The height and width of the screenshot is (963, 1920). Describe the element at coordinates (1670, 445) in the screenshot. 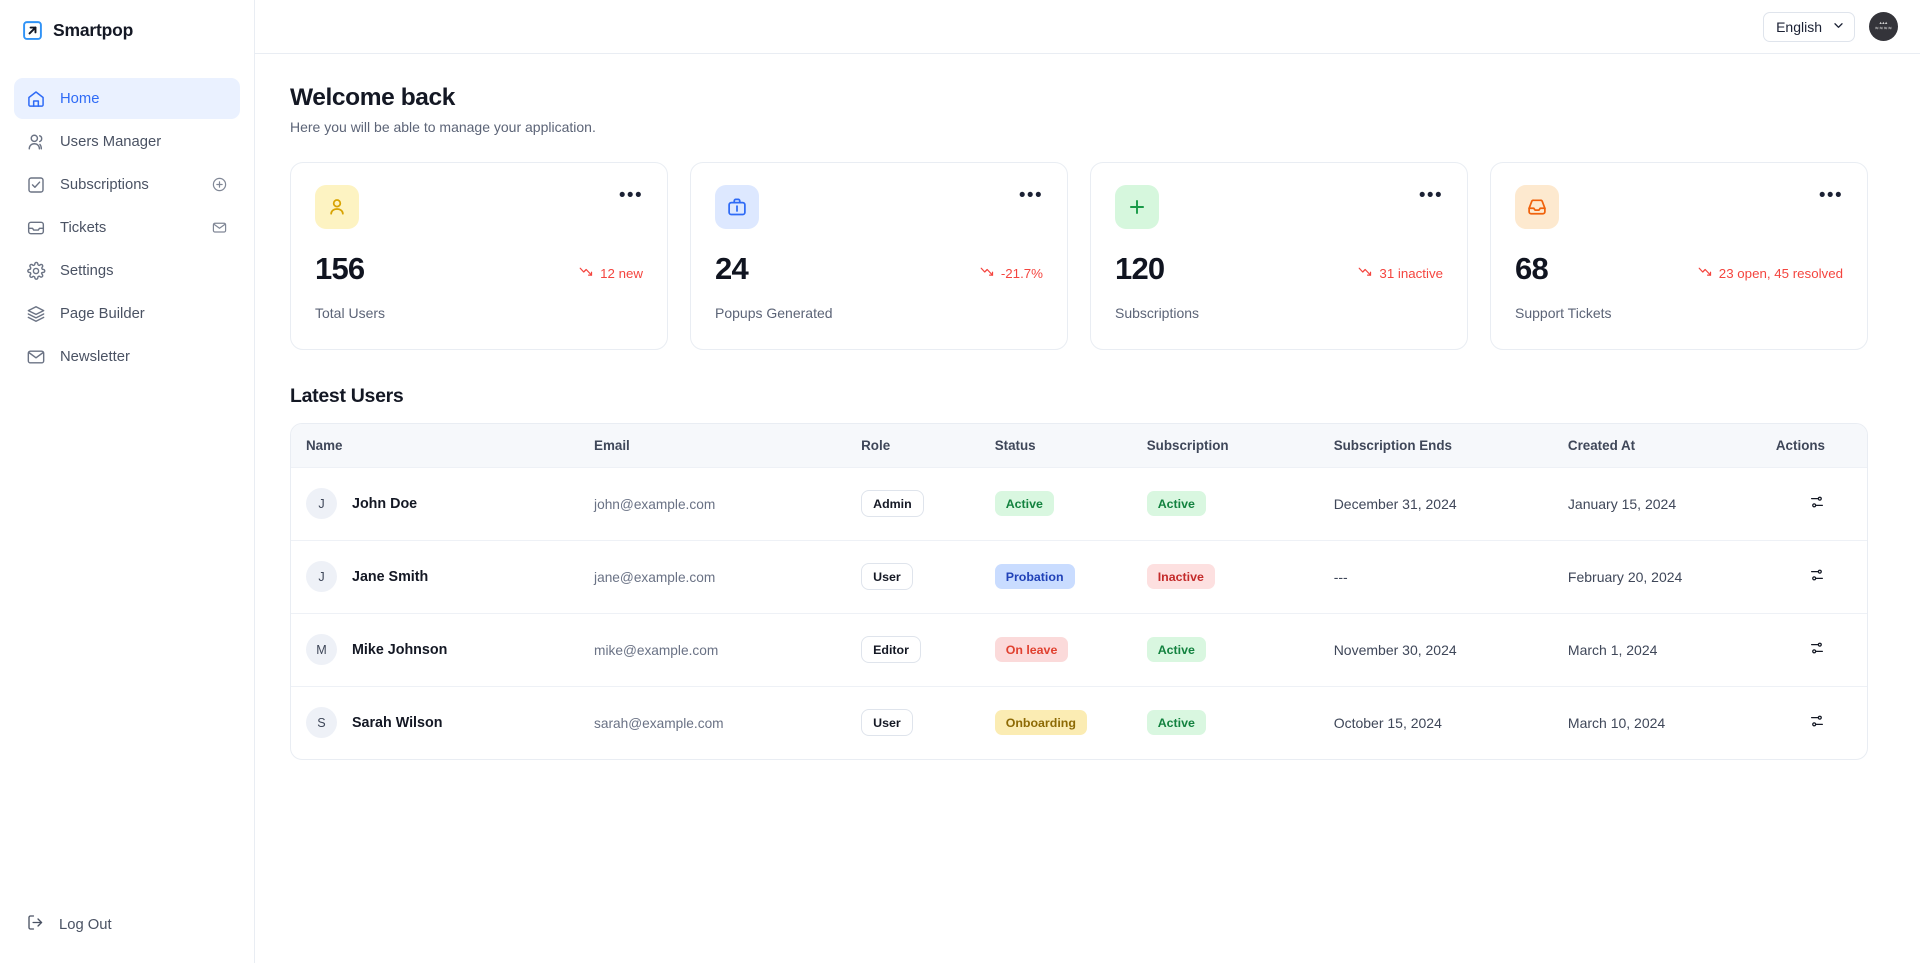

I see `column-header-created-at: Created At` at that location.